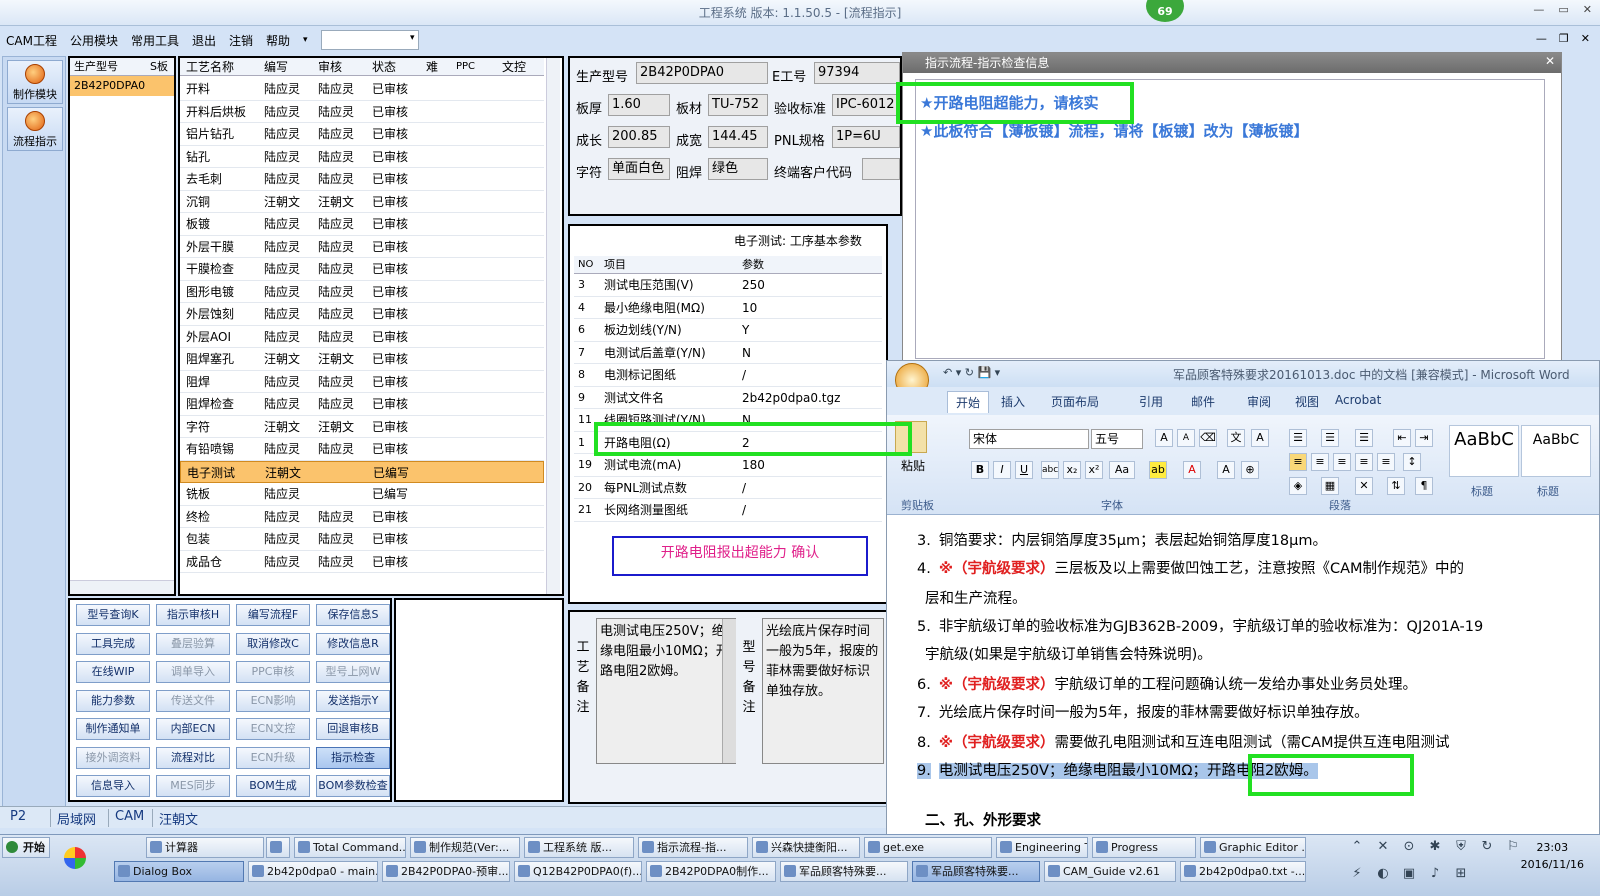 The height and width of the screenshot is (896, 1600). Describe the element at coordinates (1117, 439) in the screenshot. I see `font-size-select: 五号` at that location.